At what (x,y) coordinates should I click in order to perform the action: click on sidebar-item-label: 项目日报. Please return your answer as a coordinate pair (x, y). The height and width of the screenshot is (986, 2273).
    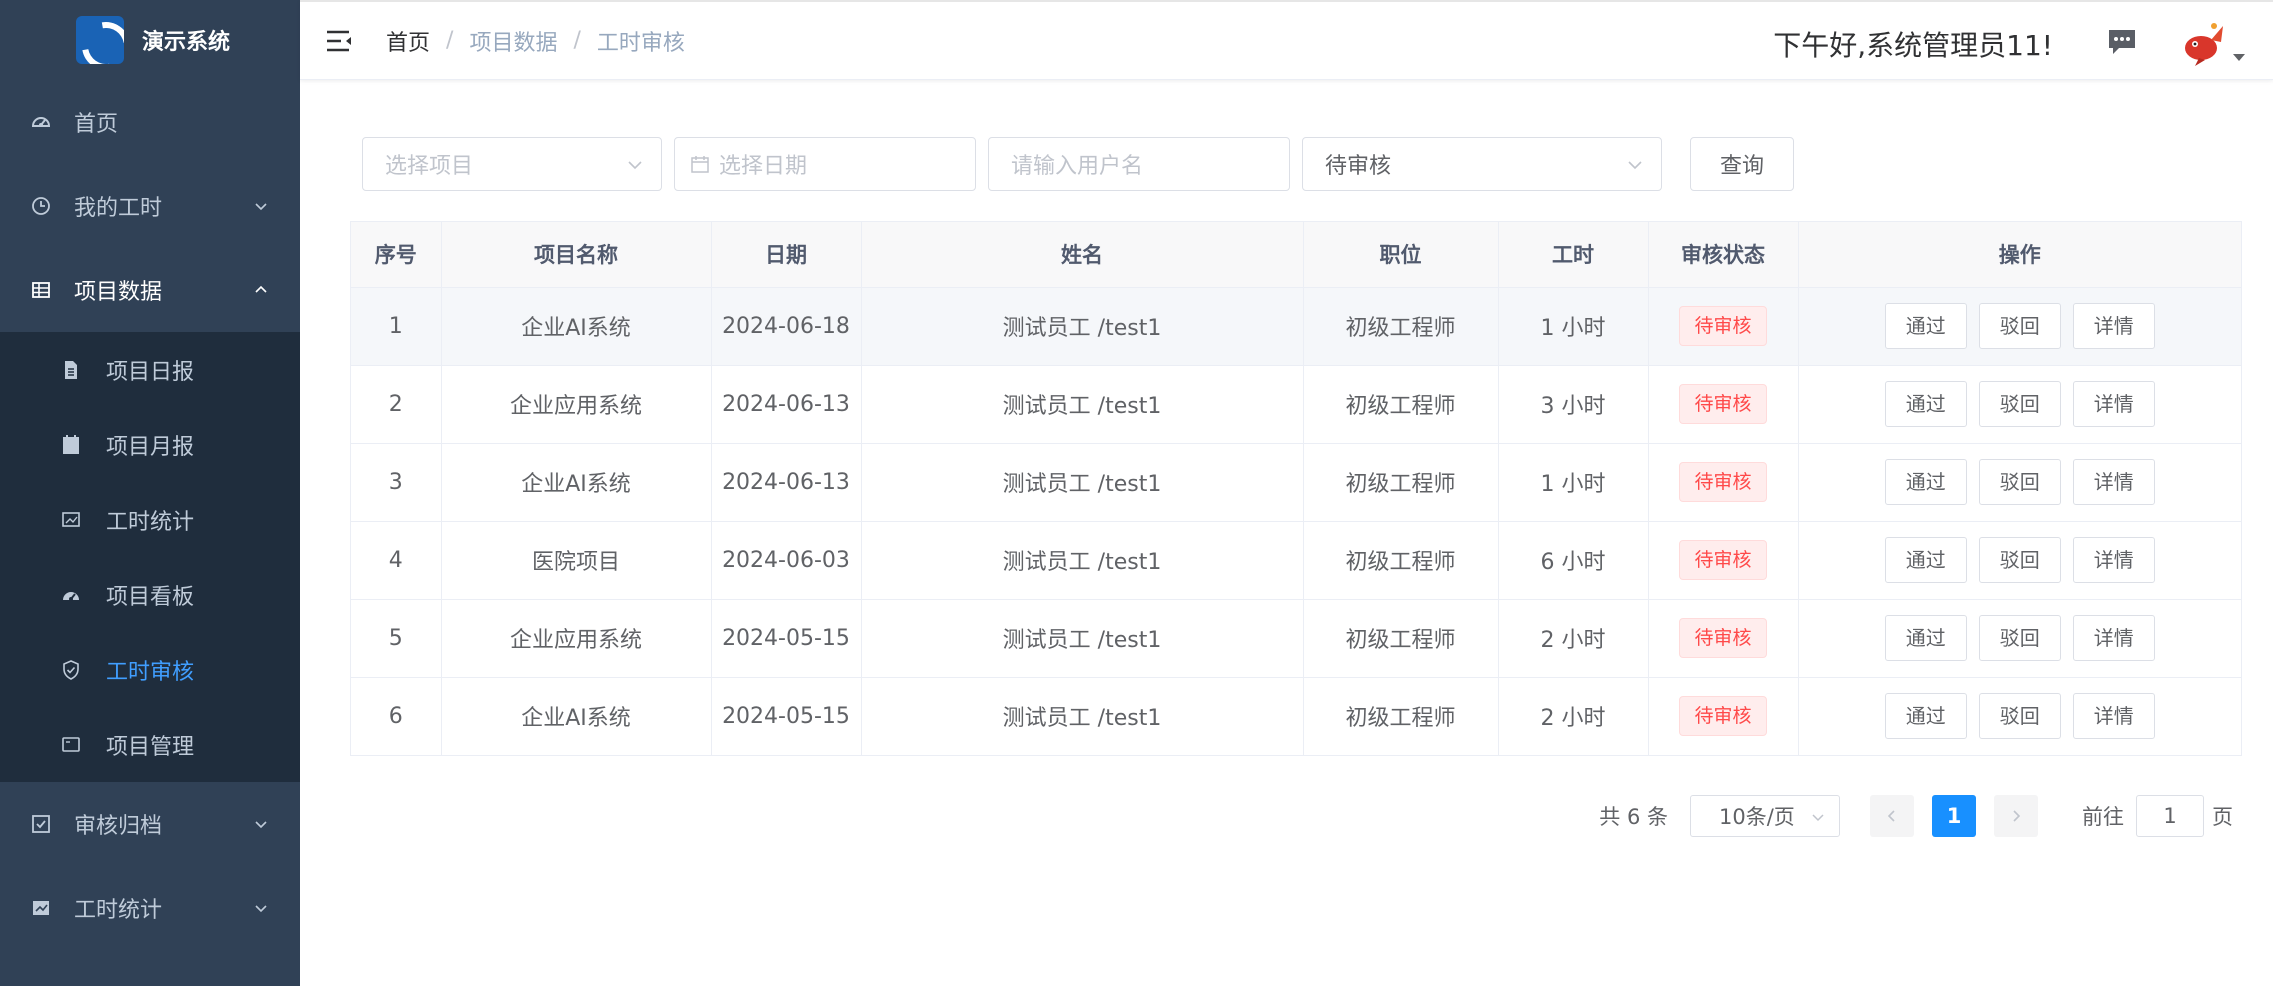
    Looking at the image, I should click on (150, 372).